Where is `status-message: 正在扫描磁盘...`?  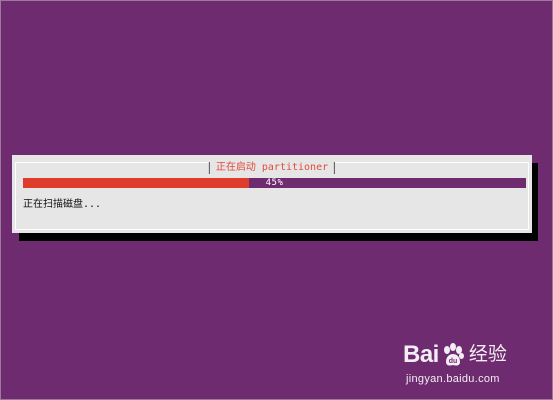 status-message: 正在扫描磁盘... is located at coordinates (62, 204).